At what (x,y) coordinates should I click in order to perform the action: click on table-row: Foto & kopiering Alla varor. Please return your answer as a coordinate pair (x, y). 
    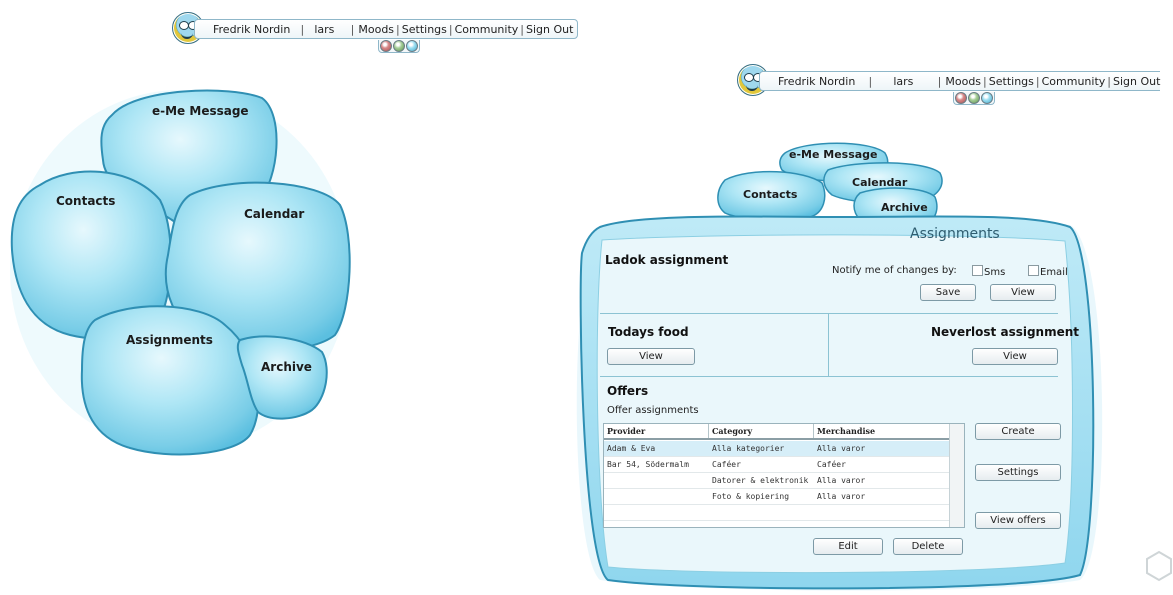
    Looking at the image, I should click on (777, 497).